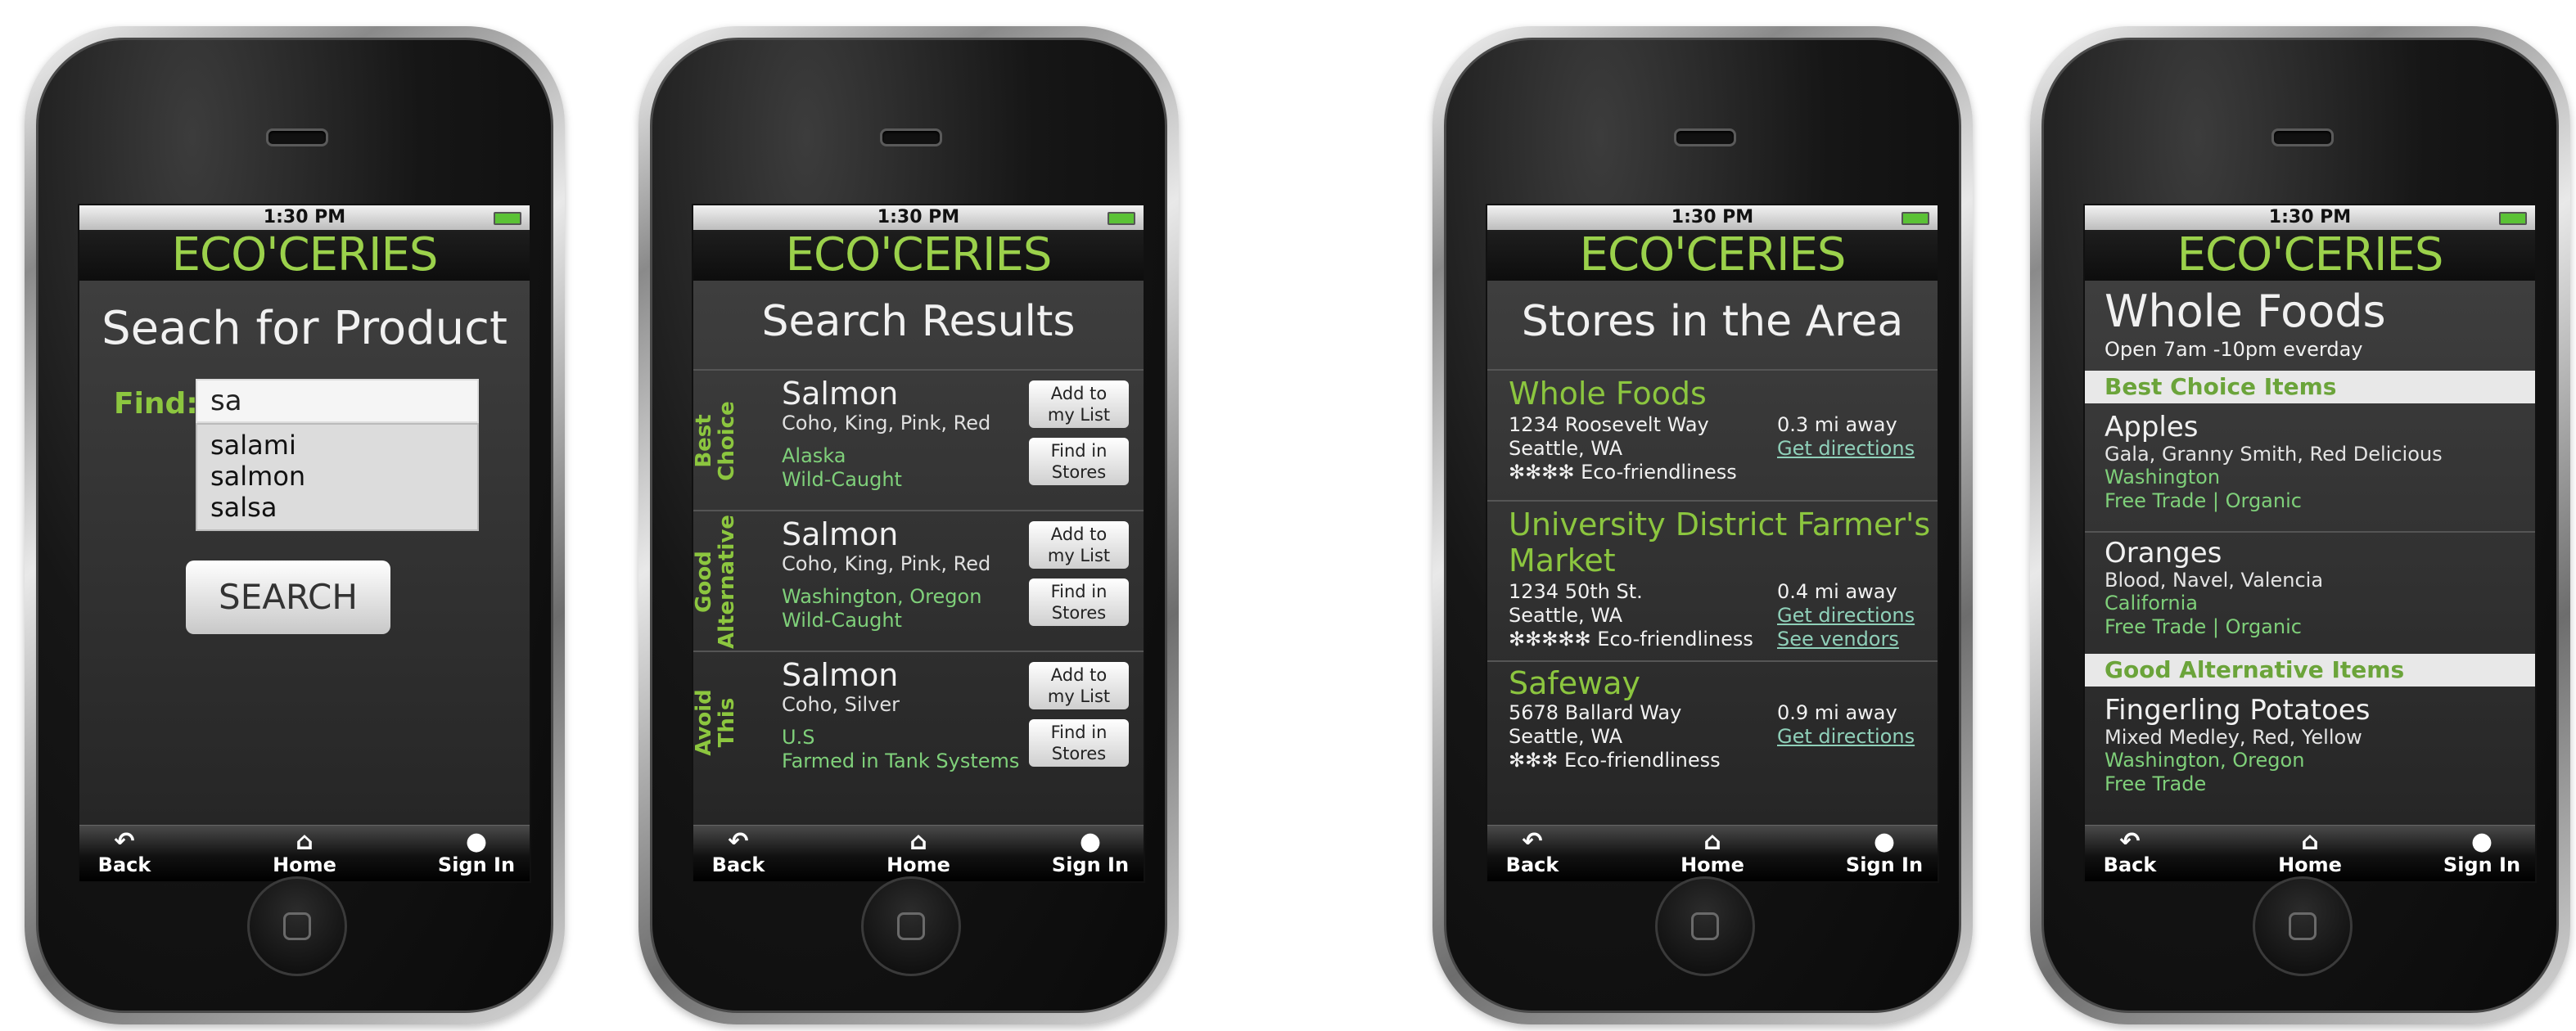 The height and width of the screenshot is (1031, 2576). What do you see at coordinates (2205, 760) in the screenshot?
I see `item-origin: Washington, Oregon` at bounding box center [2205, 760].